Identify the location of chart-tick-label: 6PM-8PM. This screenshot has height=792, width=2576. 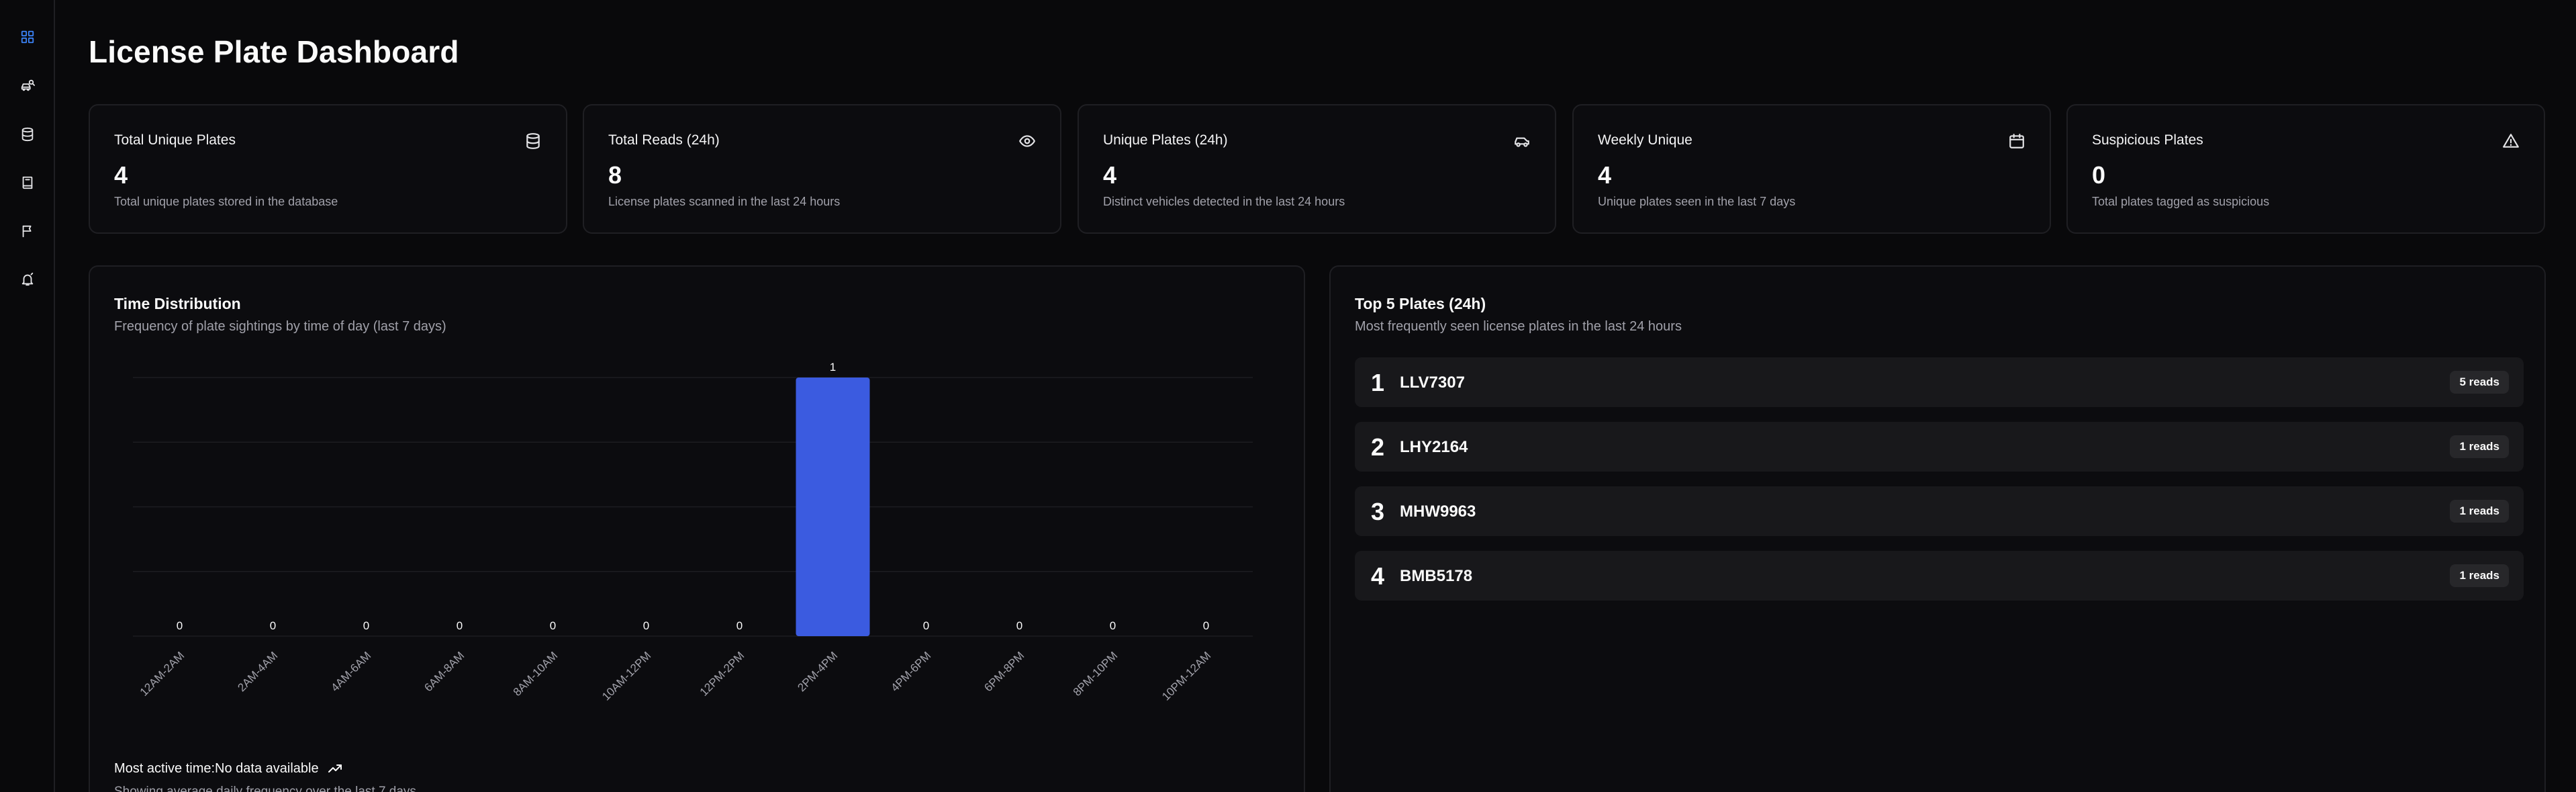
(1005, 671).